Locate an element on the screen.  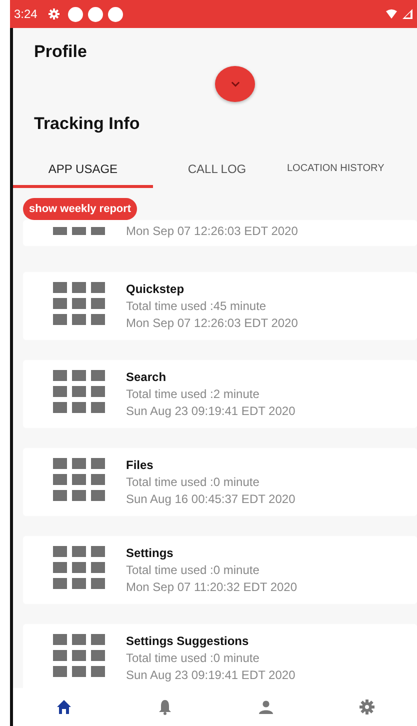
usage-text: Total time used :2 minute is located at coordinates (193, 394).